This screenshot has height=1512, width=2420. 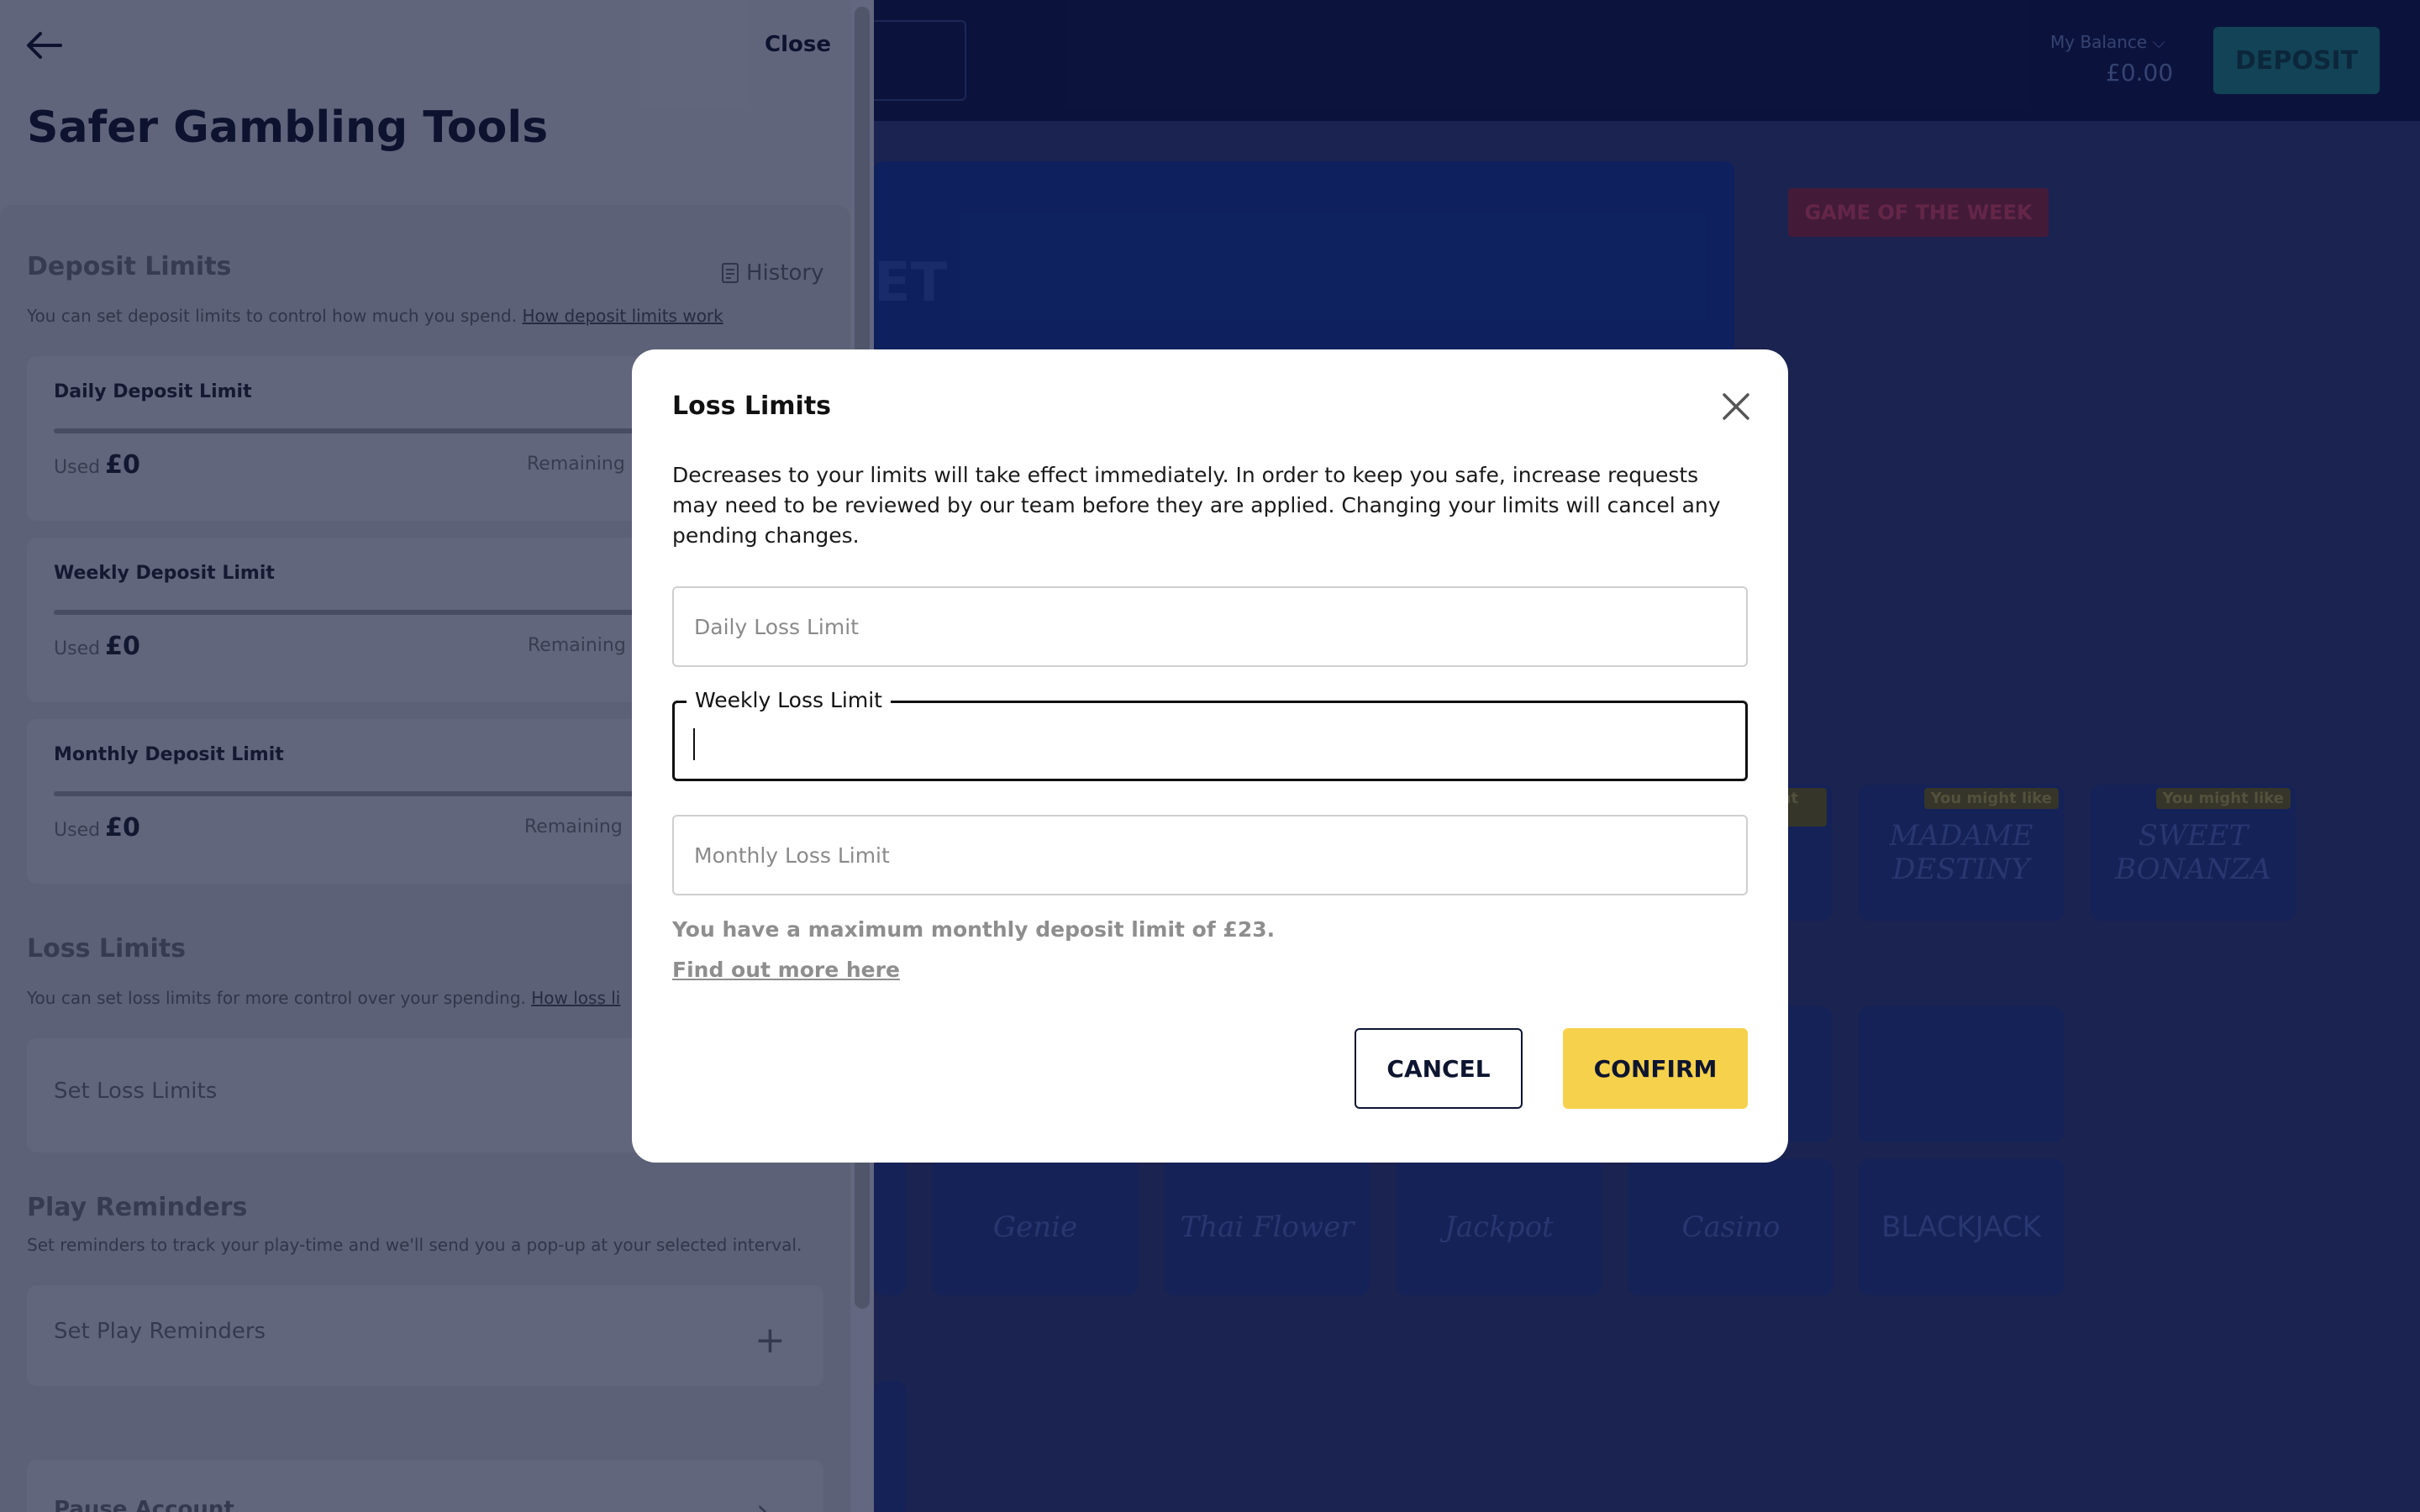 I want to click on close-icon, so click(x=1736, y=406).